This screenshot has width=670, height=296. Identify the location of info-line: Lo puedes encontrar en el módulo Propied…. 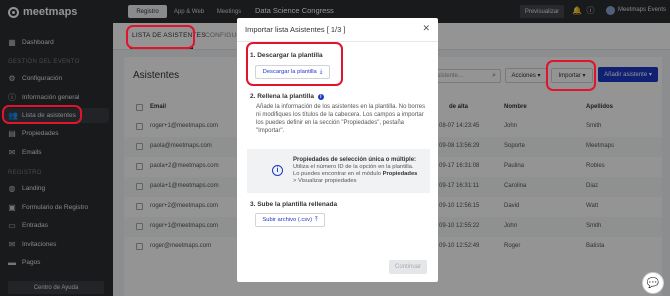
(360, 174).